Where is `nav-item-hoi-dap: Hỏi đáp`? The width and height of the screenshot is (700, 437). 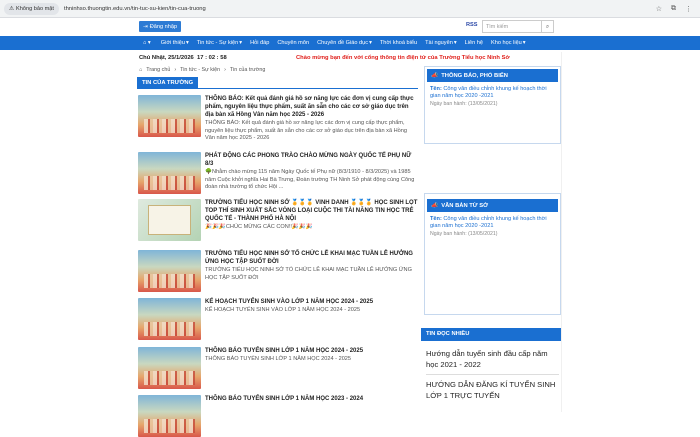
nav-item-hoi-dap: Hỏi đáp is located at coordinates (259, 43).